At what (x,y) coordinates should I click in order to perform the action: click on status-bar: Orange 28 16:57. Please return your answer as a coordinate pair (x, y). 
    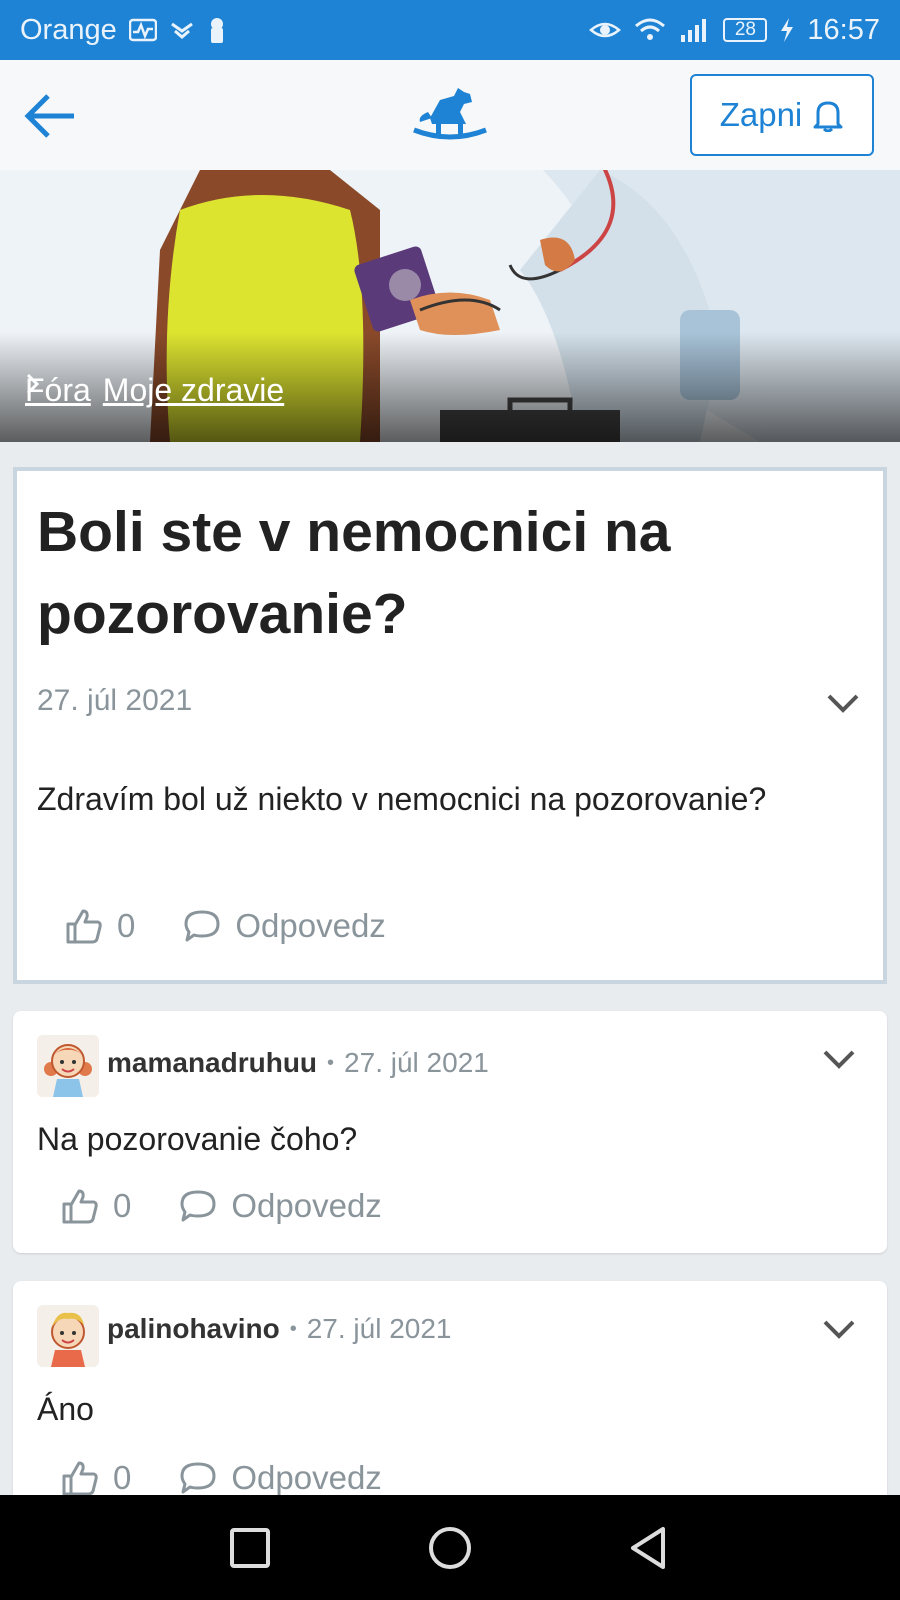
    Looking at the image, I should click on (450, 30).